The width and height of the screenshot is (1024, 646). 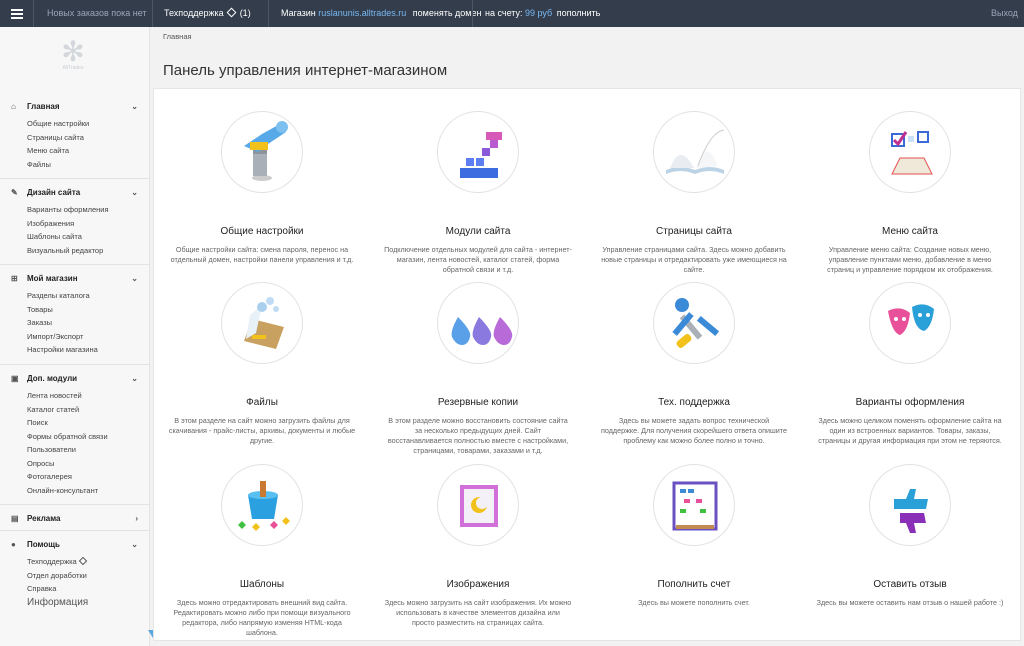 What do you see at coordinates (41, 463) in the screenshot?
I see `sidebar-item-label: Опросы` at bounding box center [41, 463].